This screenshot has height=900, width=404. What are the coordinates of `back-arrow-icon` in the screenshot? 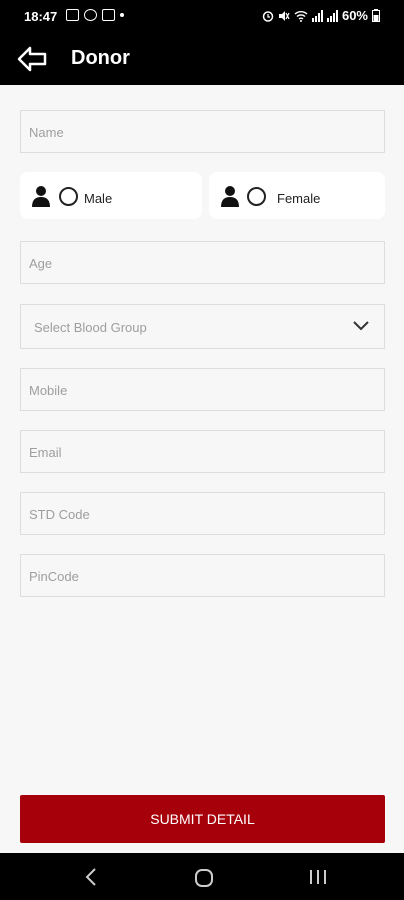 It's located at (32, 59).